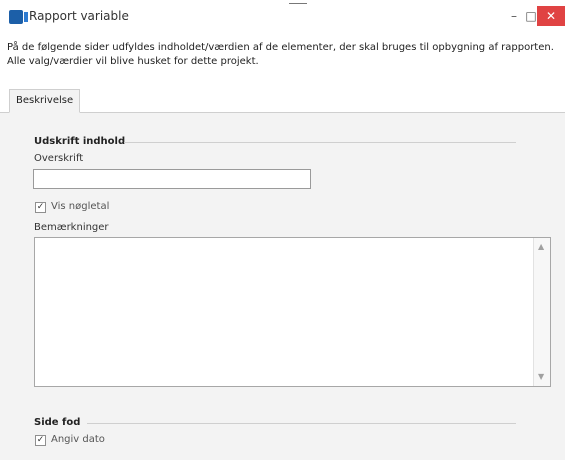  Describe the element at coordinates (282, 98) in the screenshot. I see `tab-strip: Beskrivelse` at that location.